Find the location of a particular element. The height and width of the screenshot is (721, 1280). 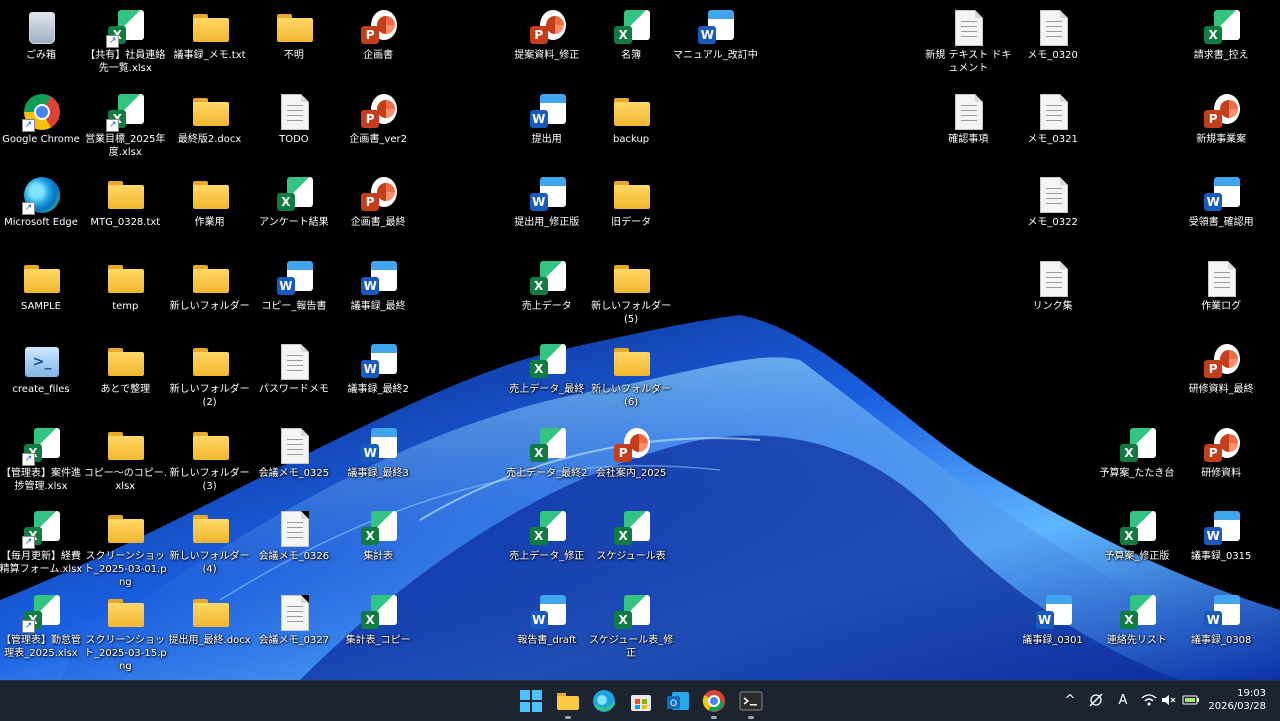

desktop-icon: X 集計表 is located at coordinates (378, 545).